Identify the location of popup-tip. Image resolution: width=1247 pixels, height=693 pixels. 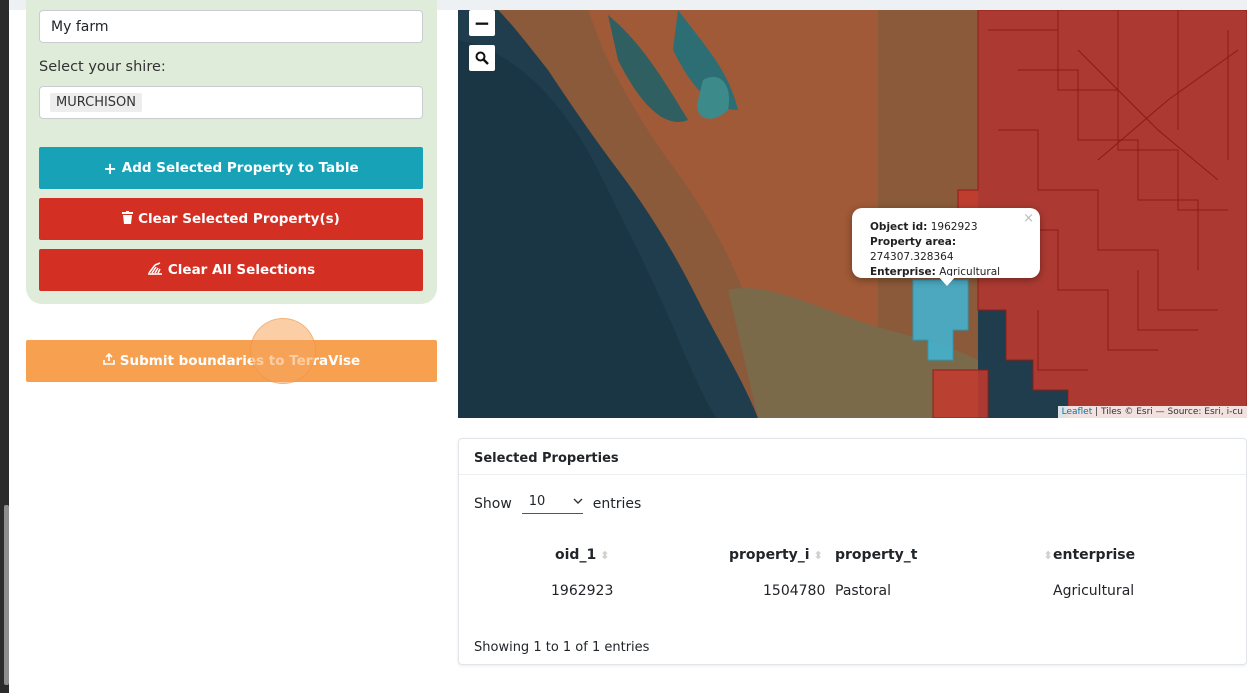
(947, 281).